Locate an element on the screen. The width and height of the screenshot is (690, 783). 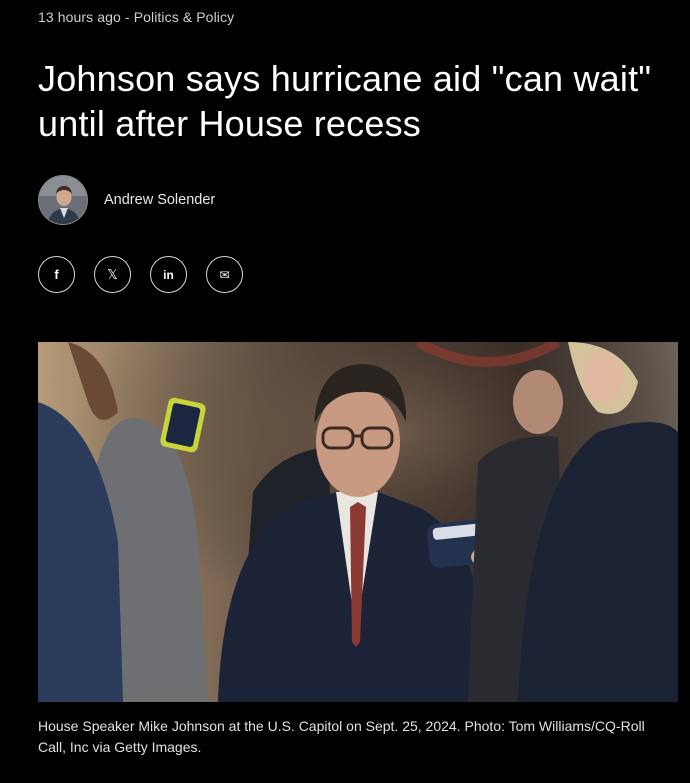
article-meta: 13 hours ago - Politics & Policy is located at coordinates (136, 17).